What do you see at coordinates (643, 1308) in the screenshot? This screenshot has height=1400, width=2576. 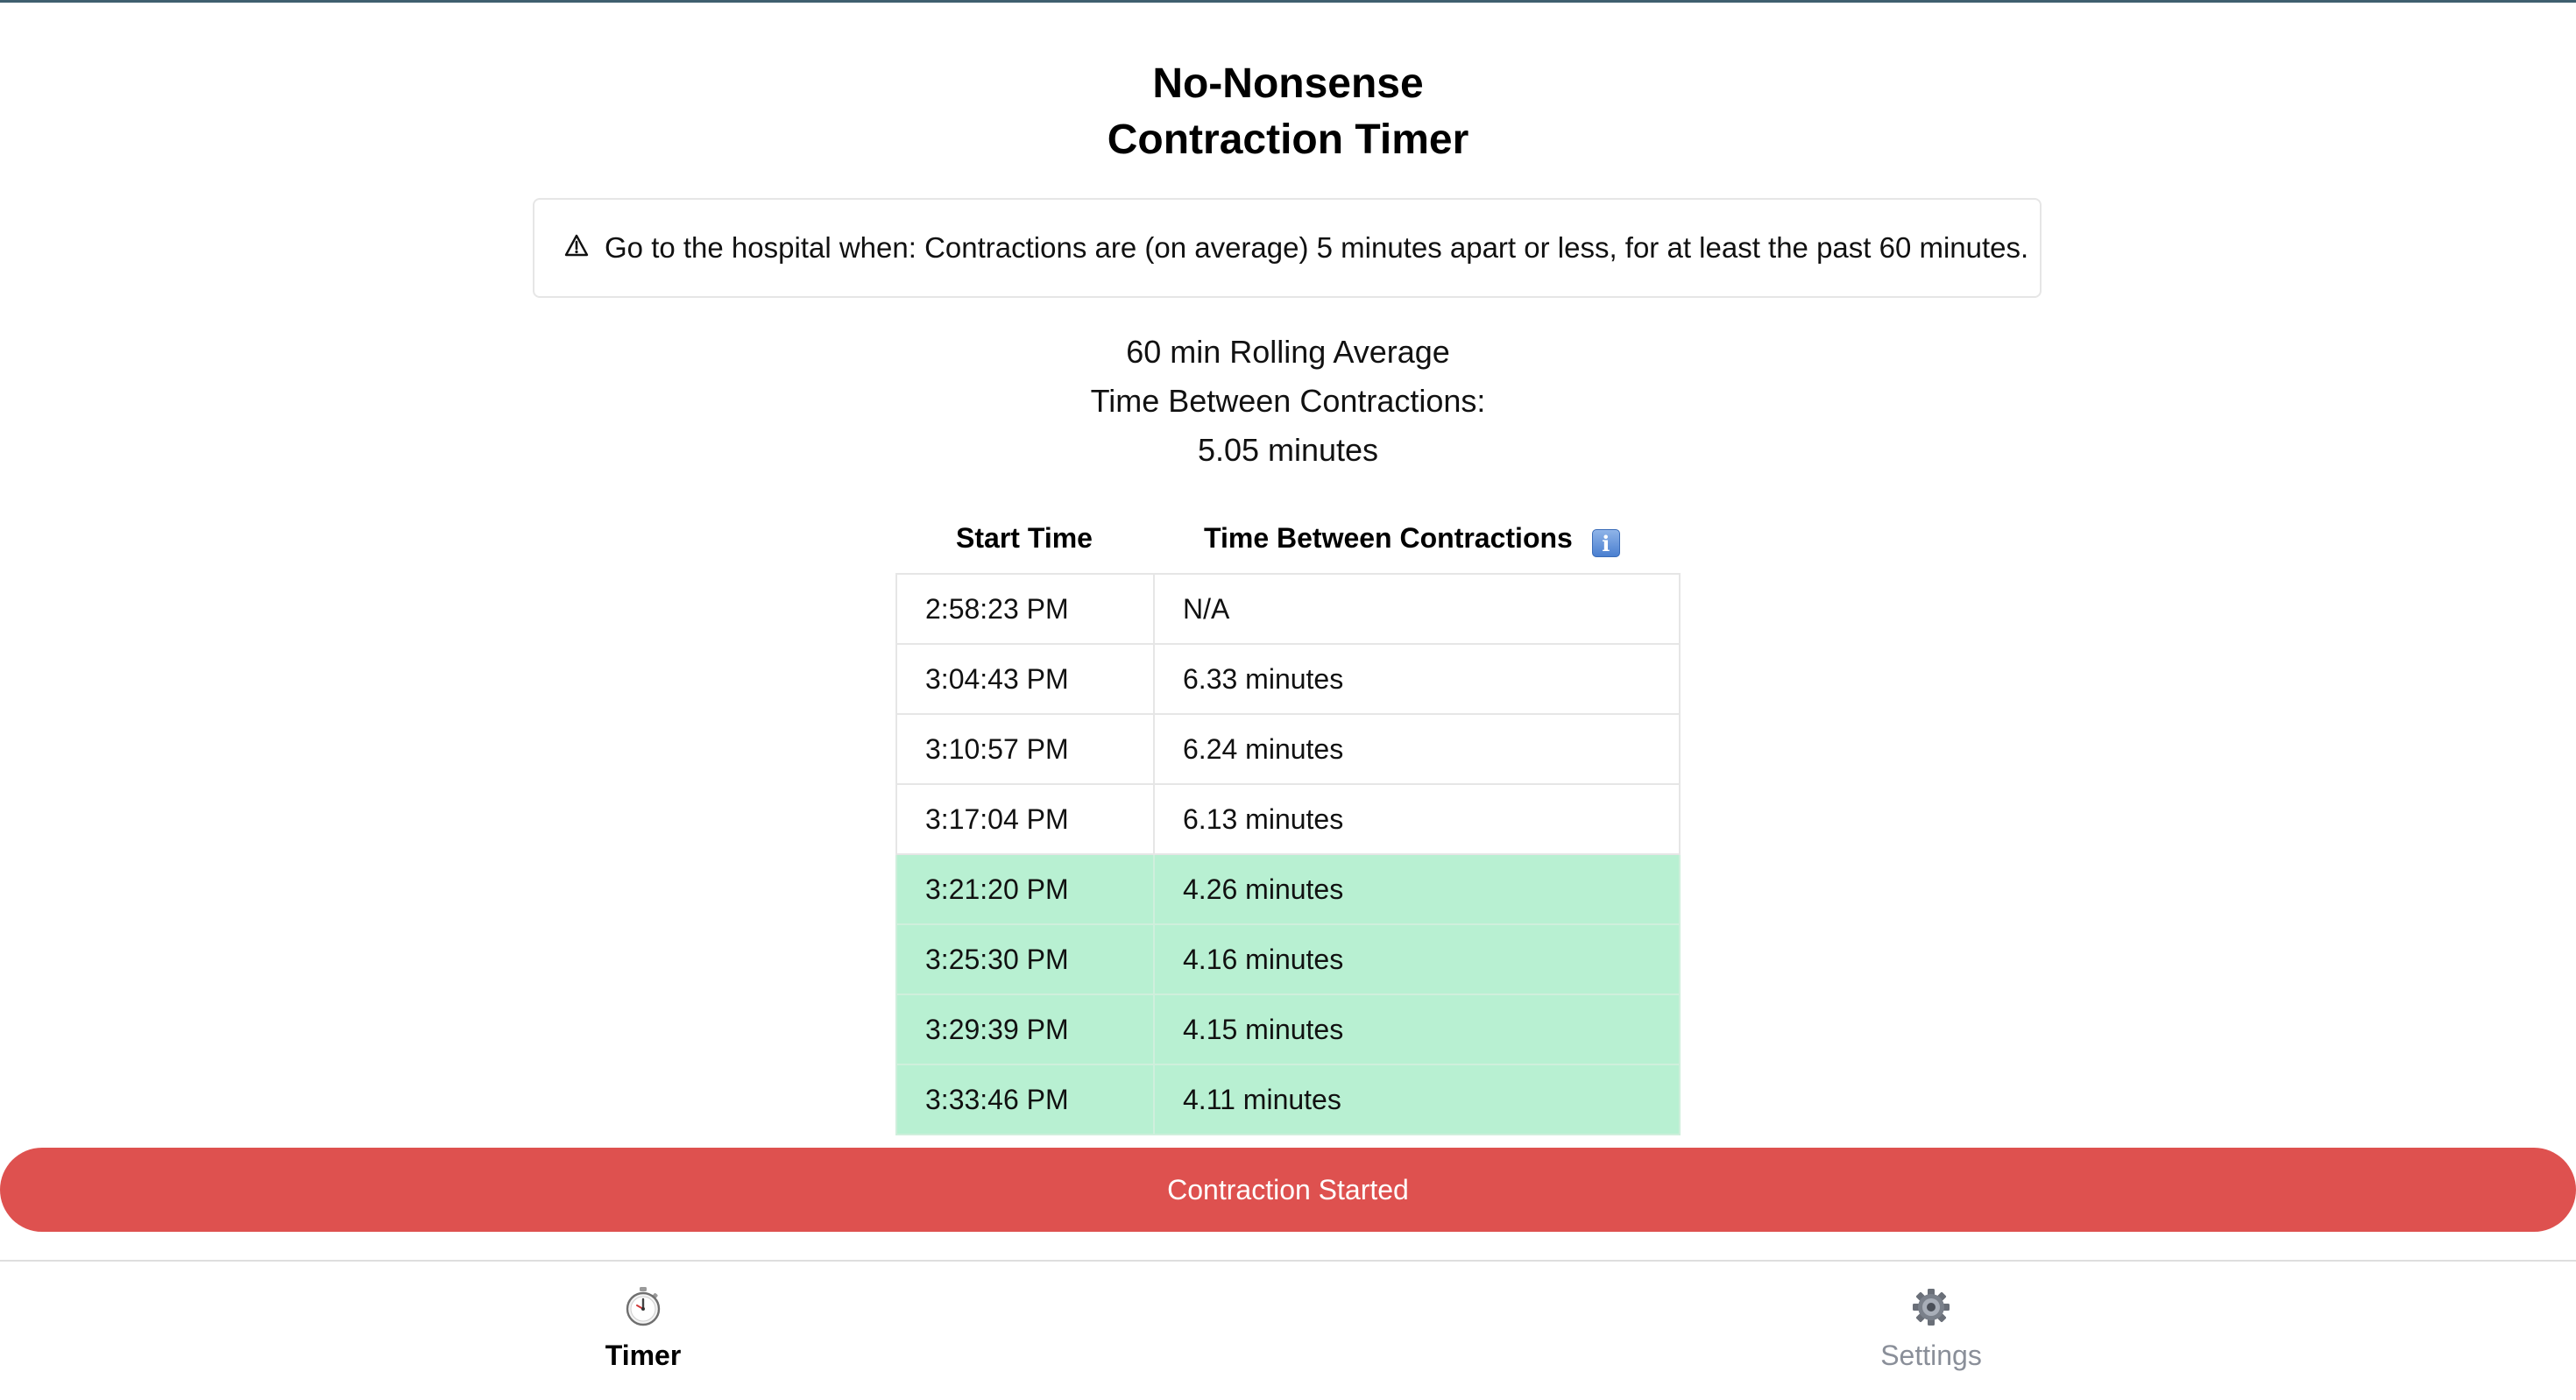 I see `stopwatch-icon` at bounding box center [643, 1308].